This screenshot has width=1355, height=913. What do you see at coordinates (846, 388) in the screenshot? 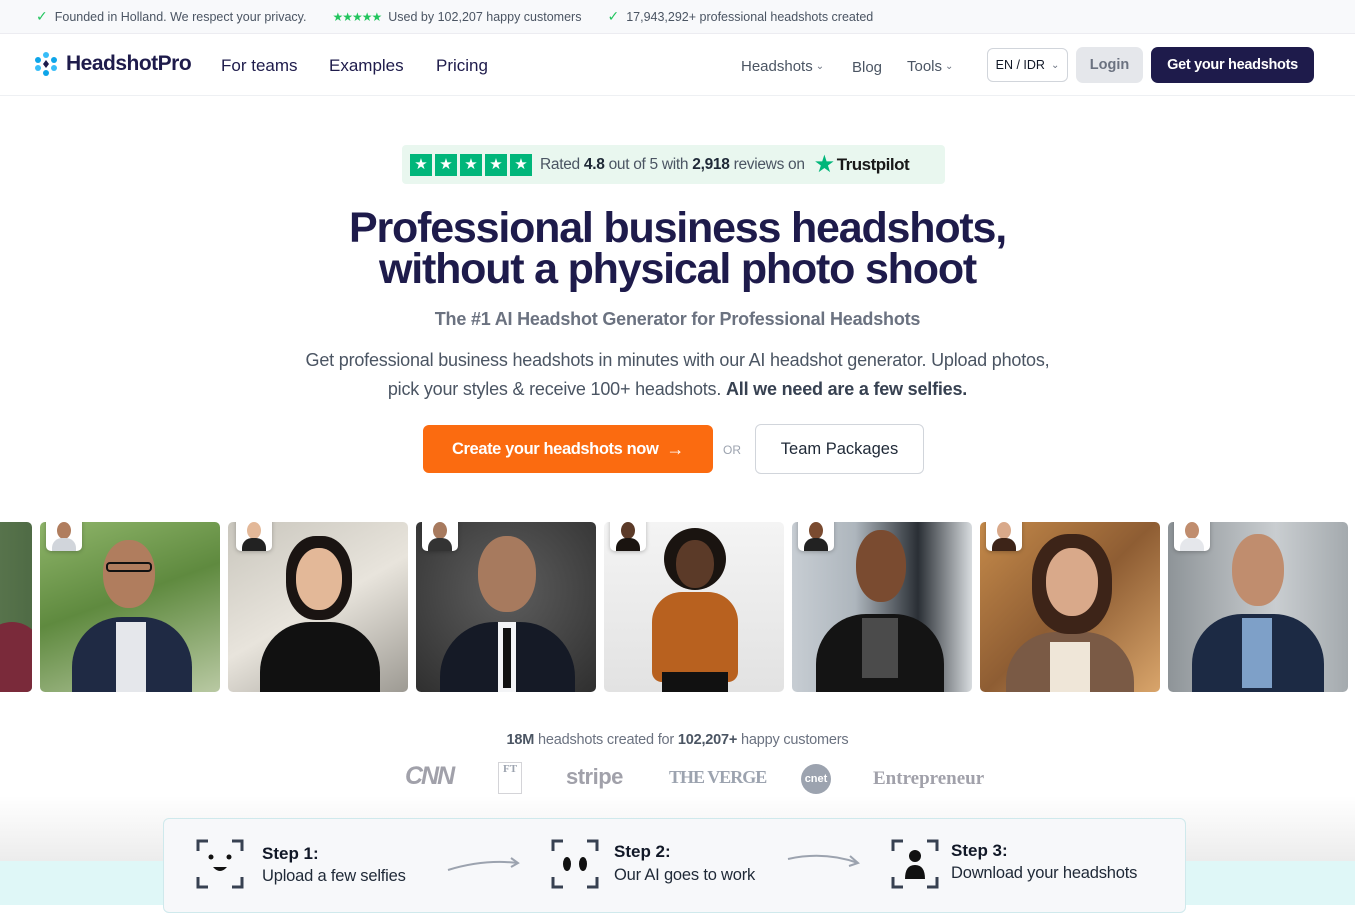
I see `hero-desc-bold: All we need are a few selfies.` at bounding box center [846, 388].